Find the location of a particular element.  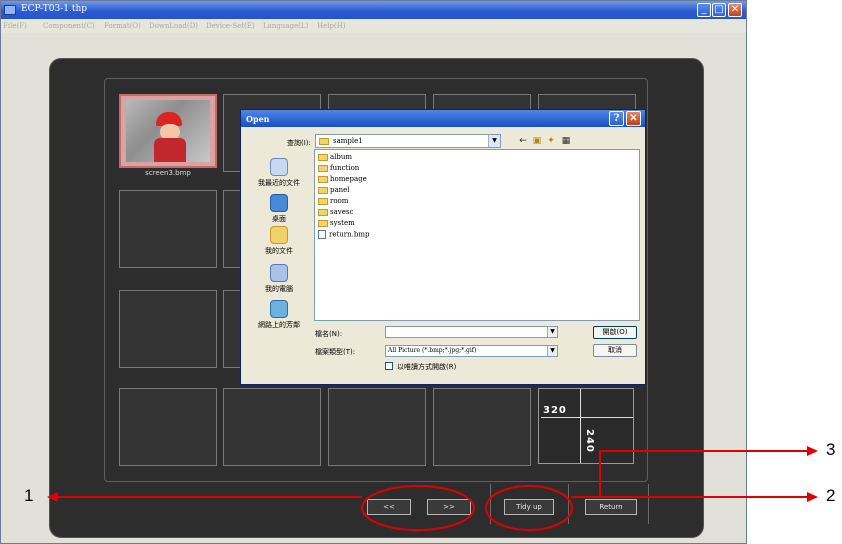

my-documents-icon is located at coordinates (279, 235).